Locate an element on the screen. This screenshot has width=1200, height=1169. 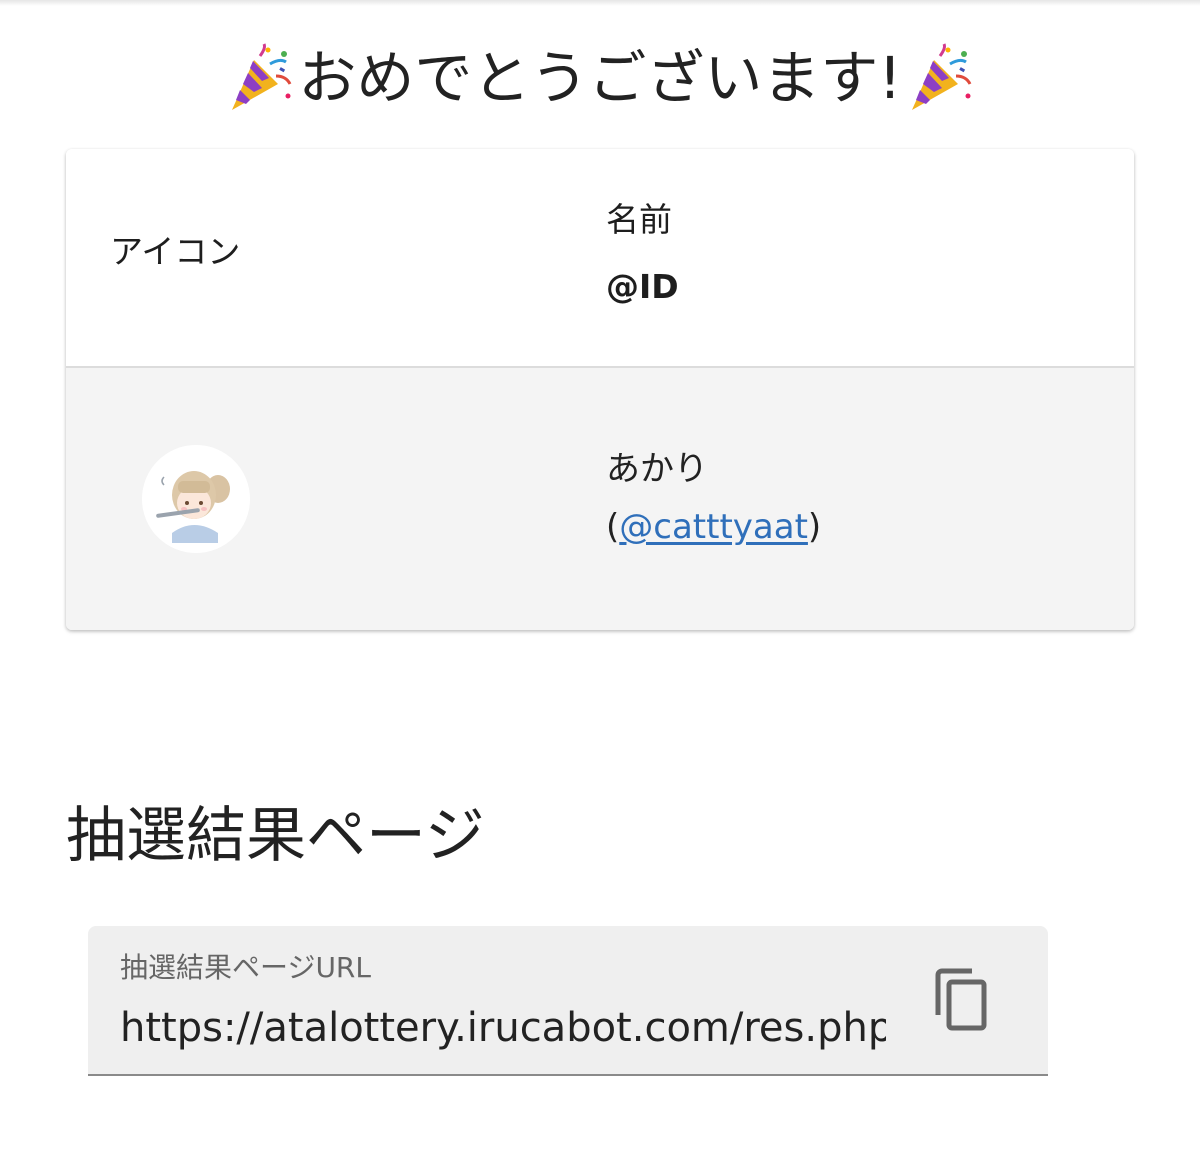
top-edge-shadow is located at coordinates (600, 3).